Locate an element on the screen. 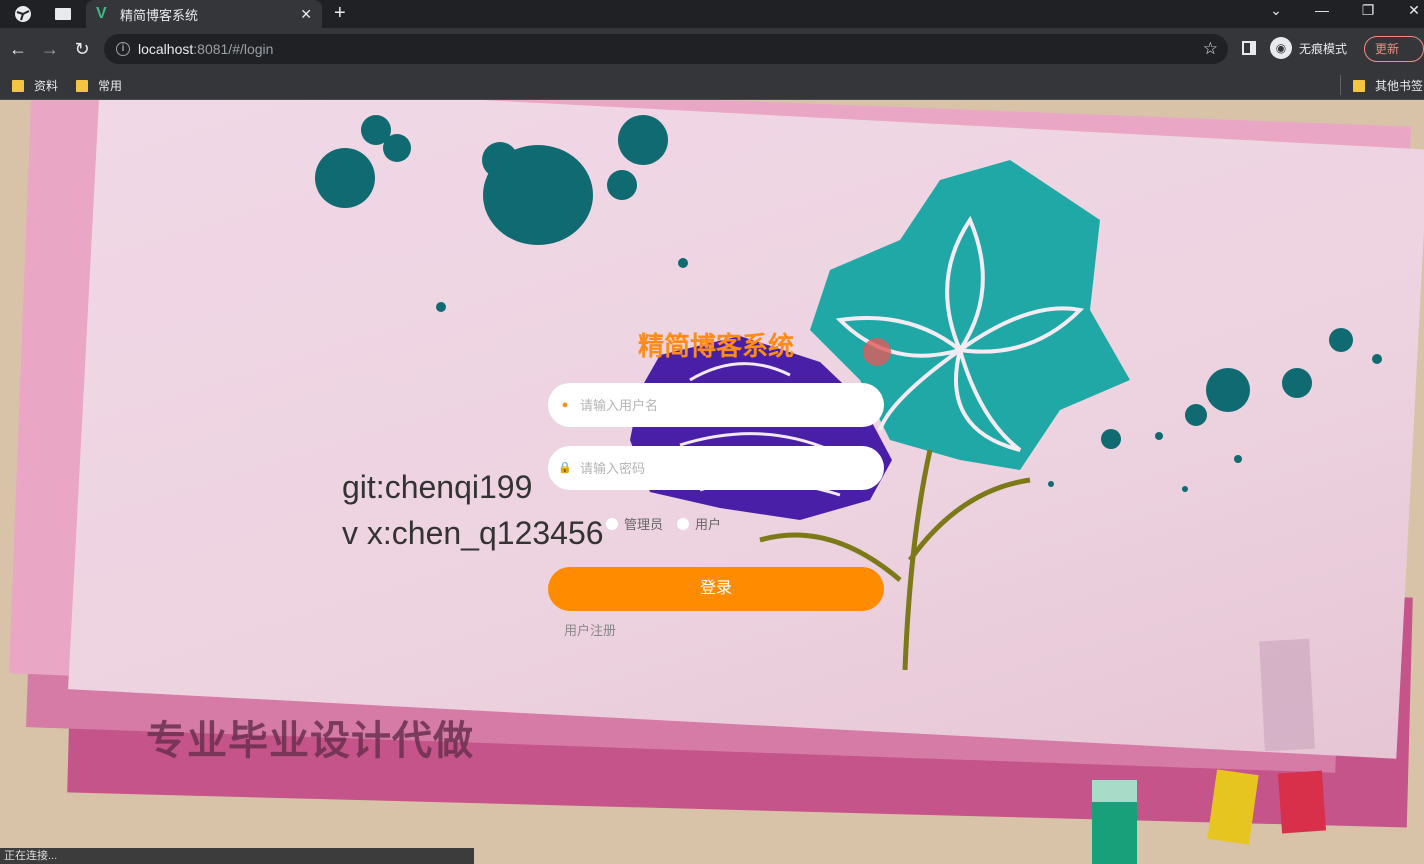 The image size is (1424, 864). incognito-icon: ◉ is located at coordinates (1281, 48).